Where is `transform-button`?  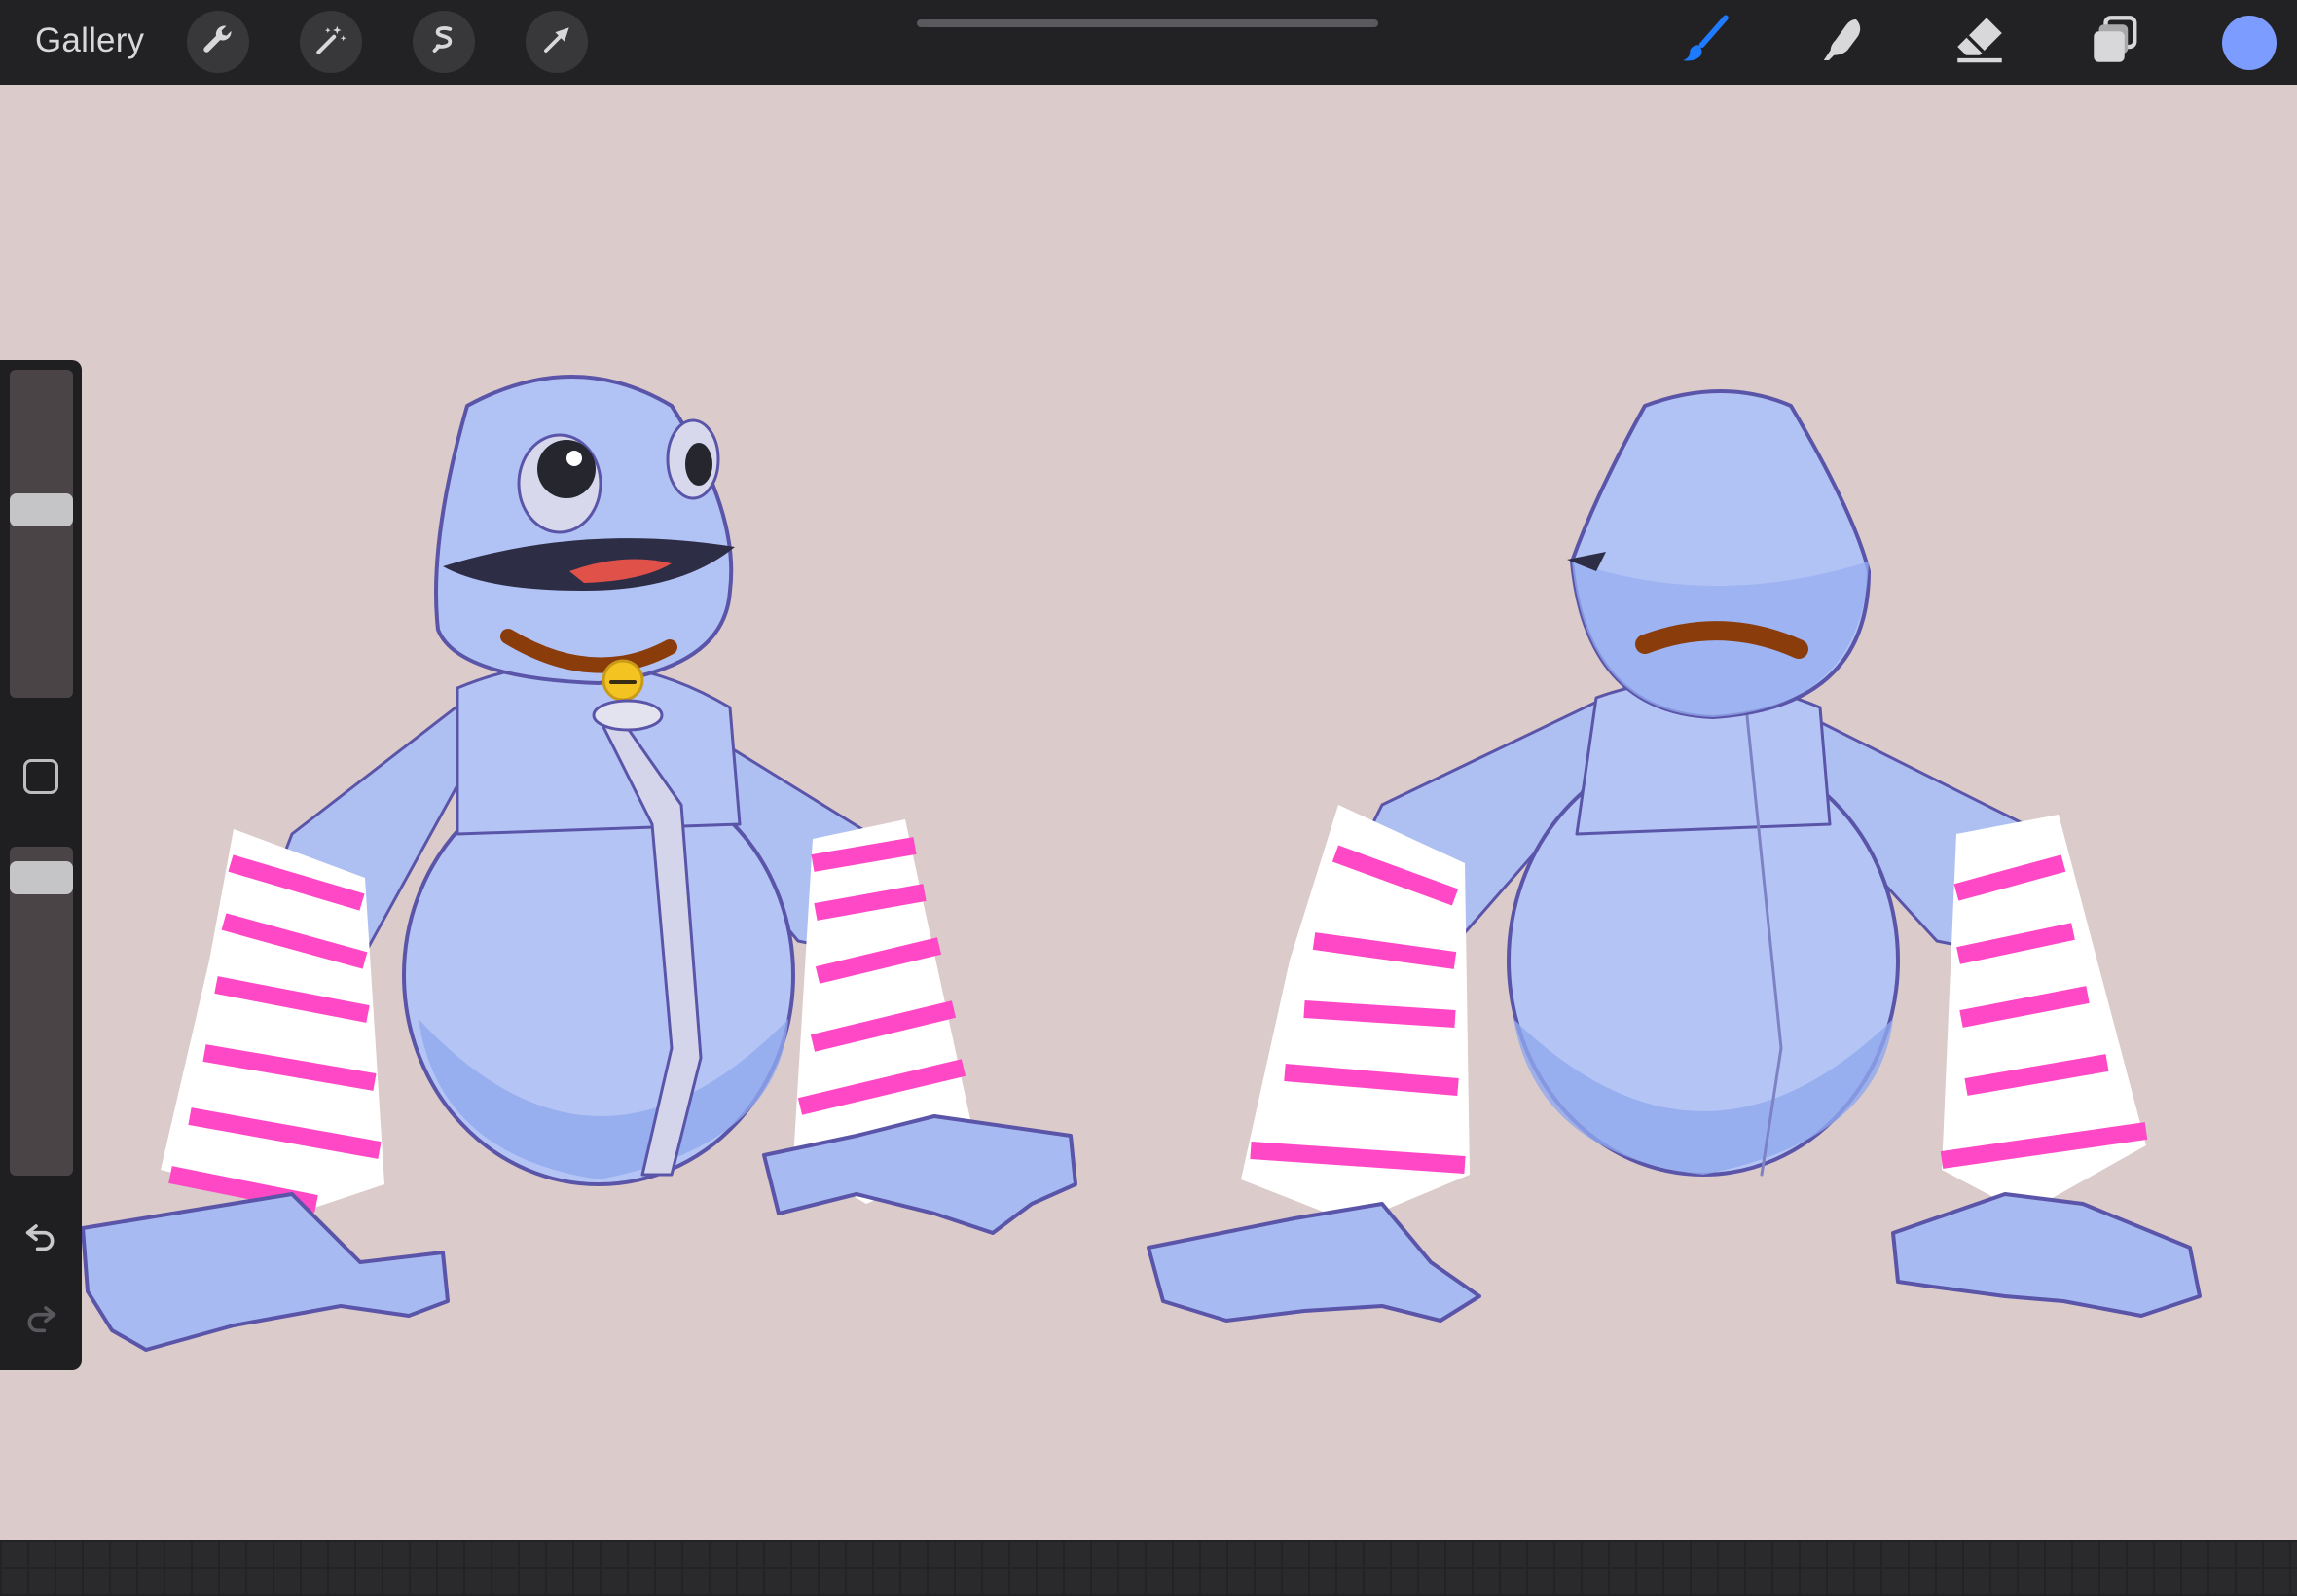
transform-button is located at coordinates (557, 42).